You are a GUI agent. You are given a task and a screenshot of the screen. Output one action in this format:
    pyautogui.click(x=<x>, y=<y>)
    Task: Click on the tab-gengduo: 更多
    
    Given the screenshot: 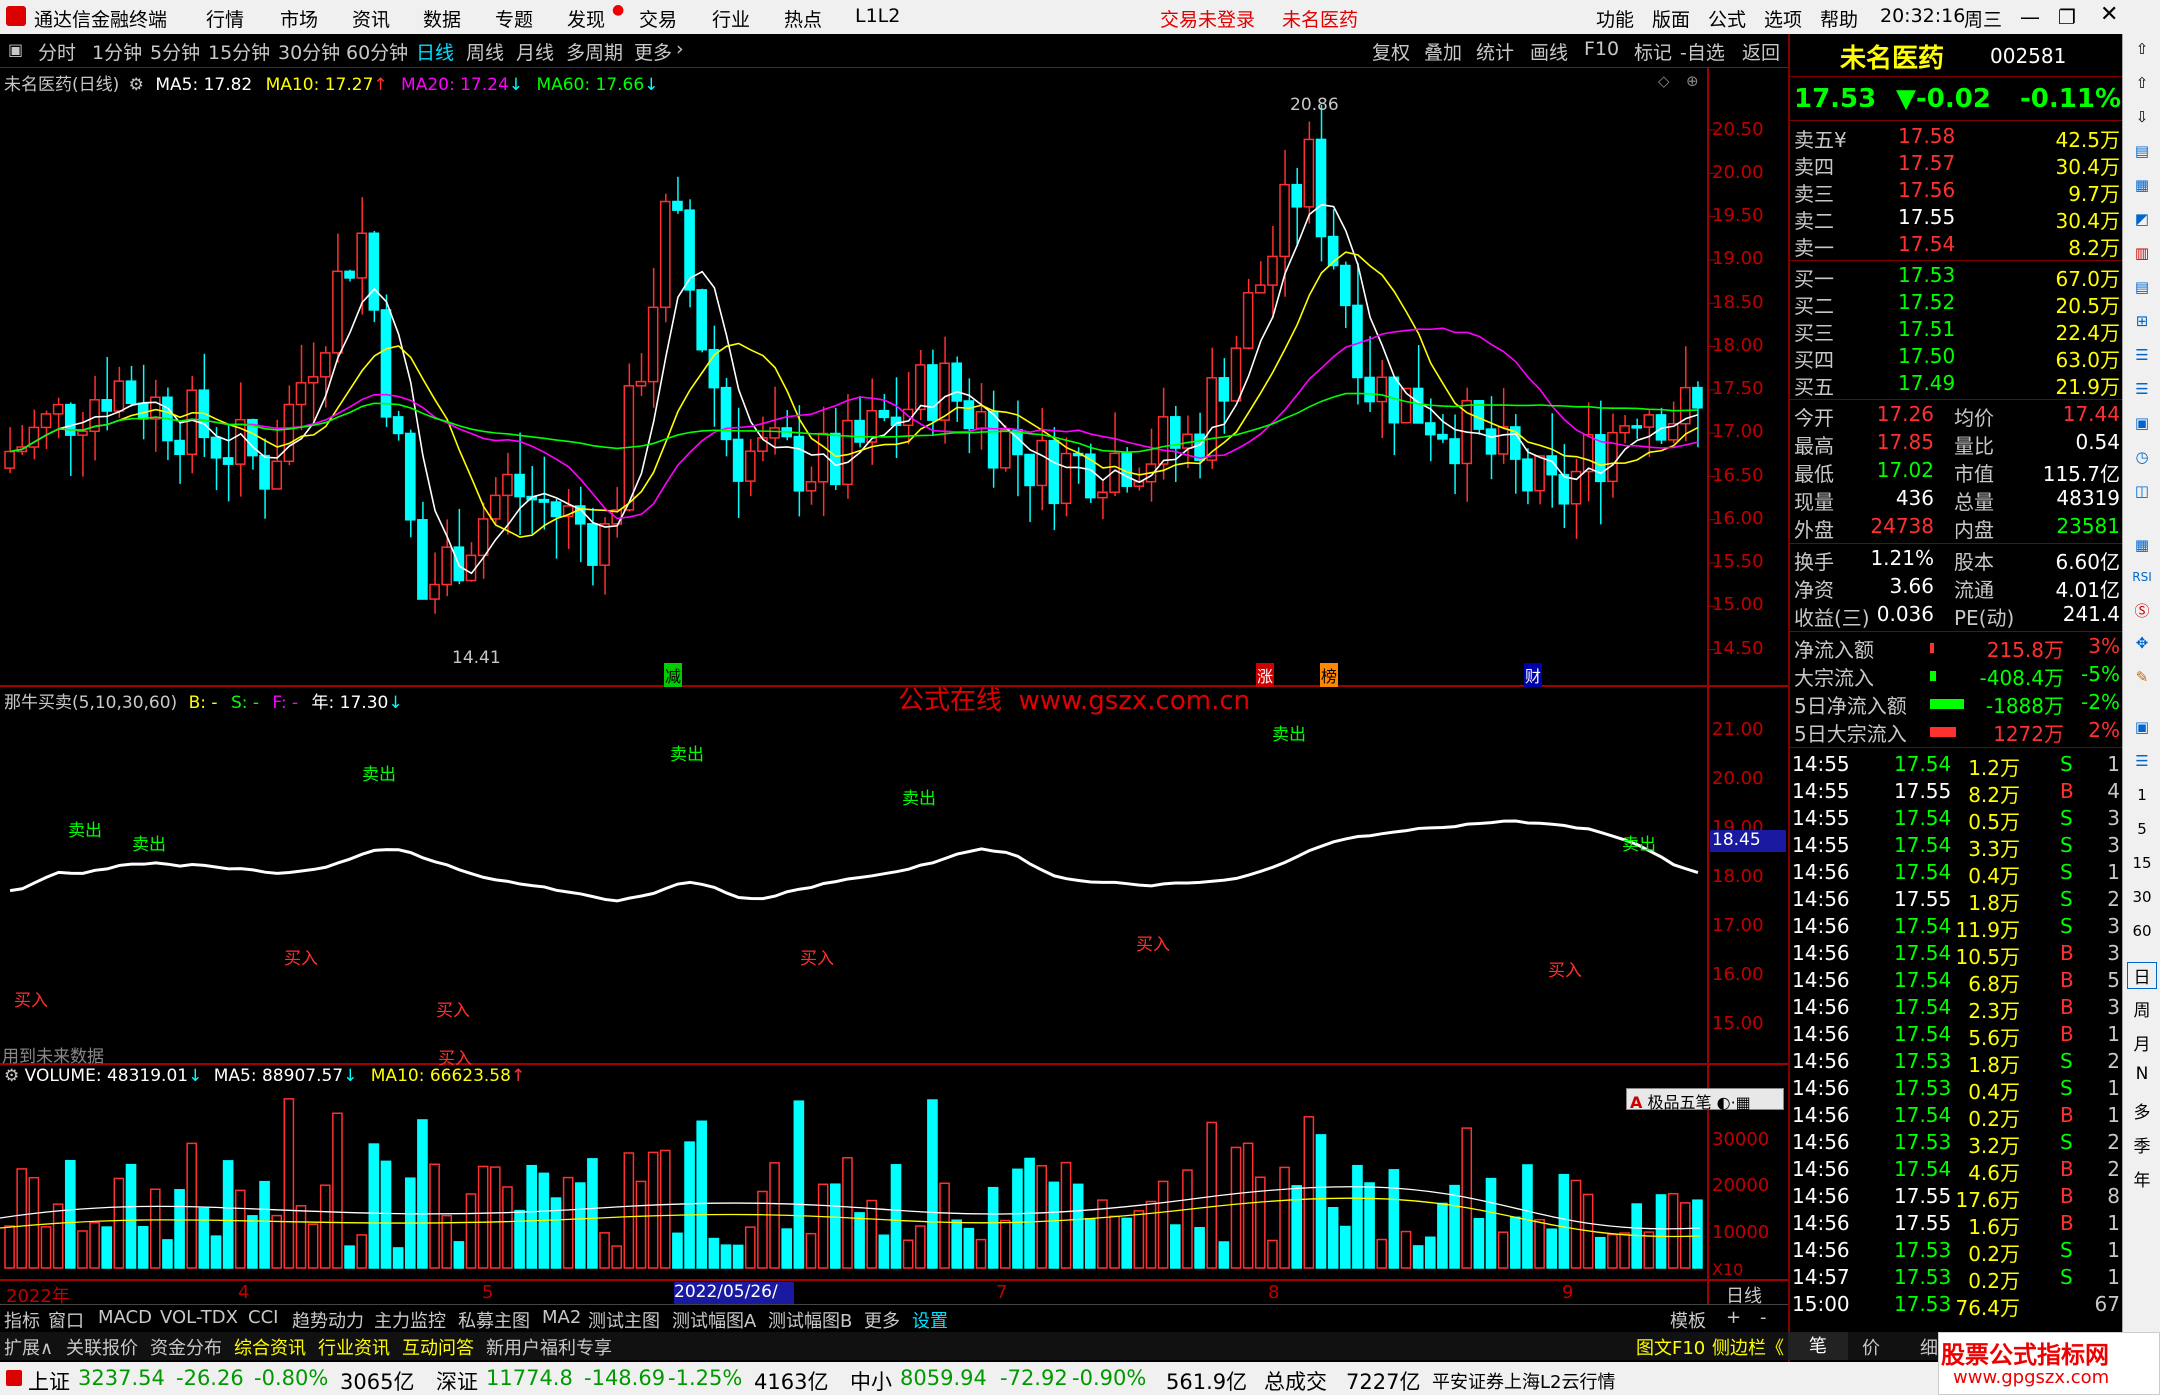 What is the action you would take?
    pyautogui.click(x=882, y=1320)
    